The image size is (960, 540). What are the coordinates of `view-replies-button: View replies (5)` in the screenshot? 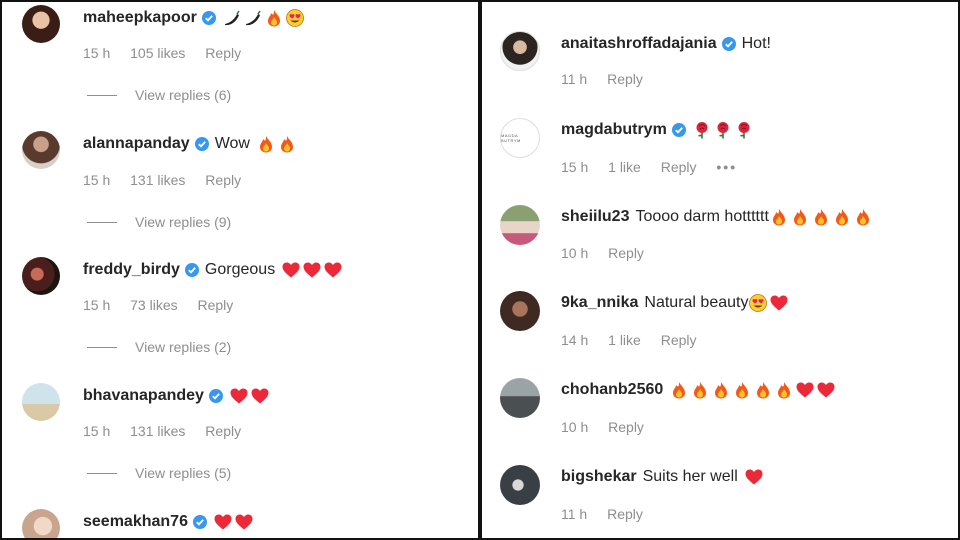 It's located at (159, 473).